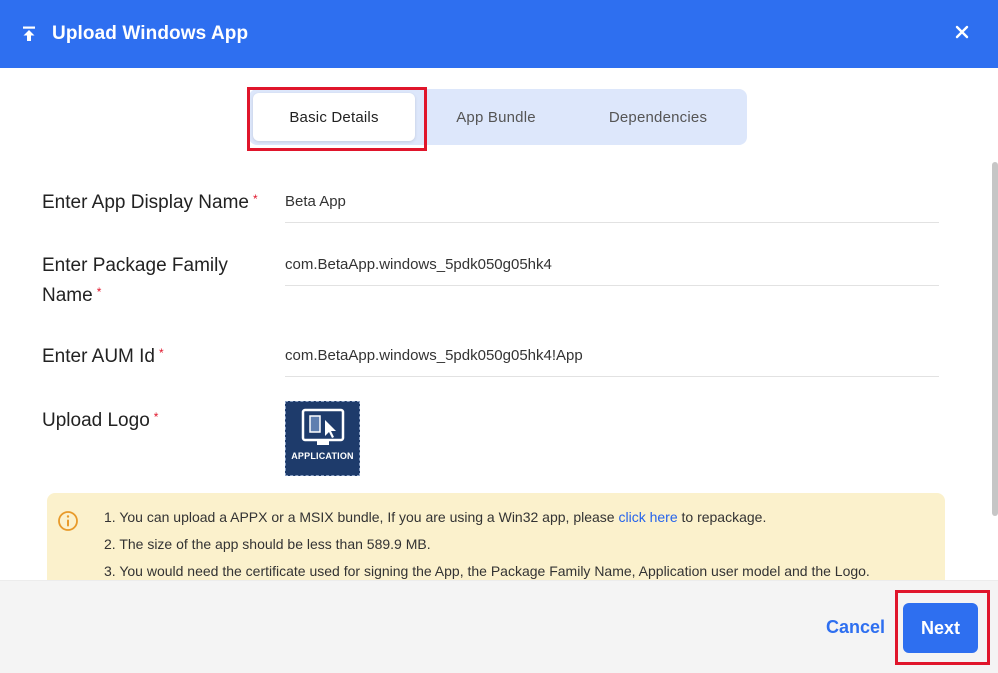 This screenshot has width=998, height=673. What do you see at coordinates (499, 626) in the screenshot?
I see `modal-footer: Cancel Next` at bounding box center [499, 626].